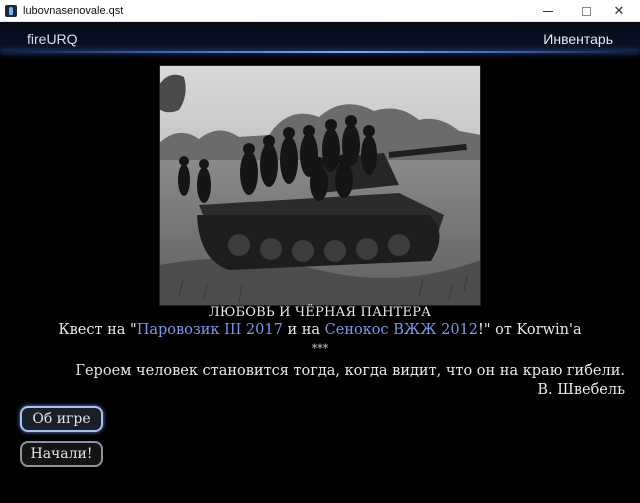 The height and width of the screenshot is (503, 640). Describe the element at coordinates (586, 11) in the screenshot. I see `maximize-icon` at that location.